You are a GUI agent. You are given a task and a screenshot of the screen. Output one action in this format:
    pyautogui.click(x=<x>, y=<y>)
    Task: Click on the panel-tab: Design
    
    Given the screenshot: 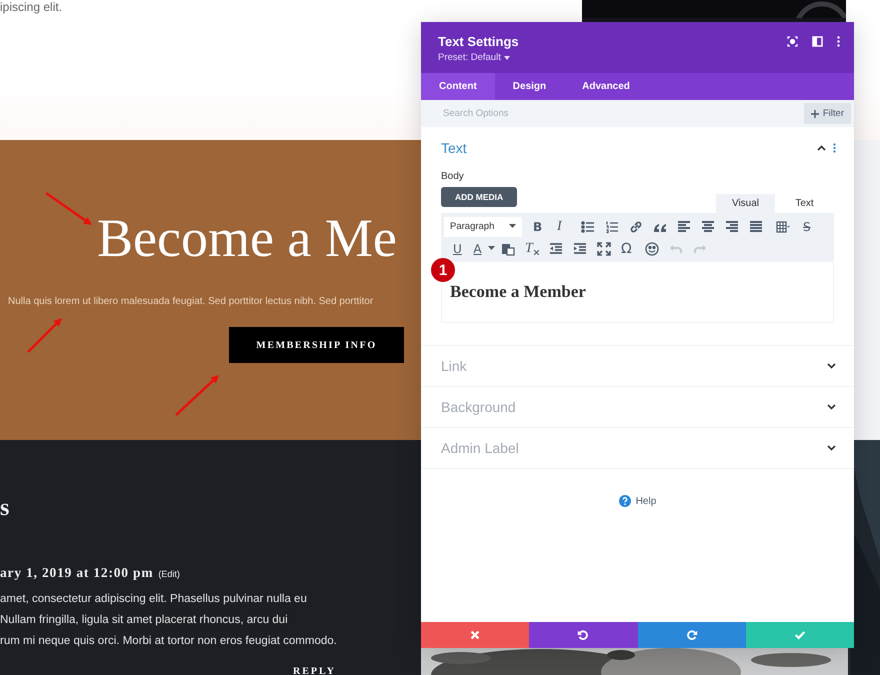 What is the action you would take?
    pyautogui.click(x=529, y=86)
    